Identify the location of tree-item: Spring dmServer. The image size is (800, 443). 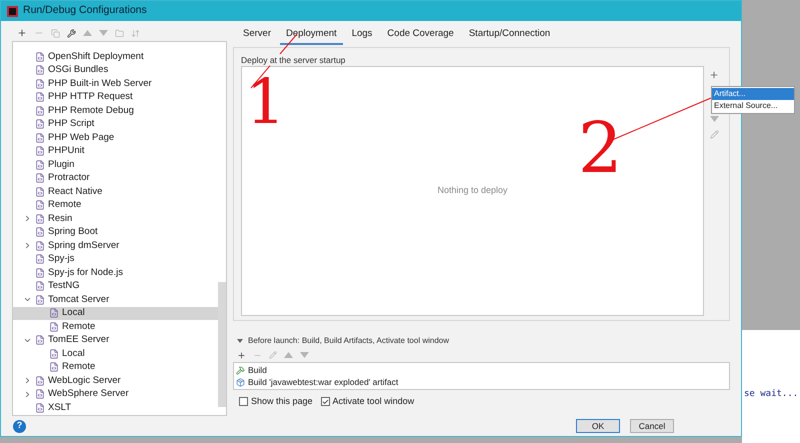
(119, 245).